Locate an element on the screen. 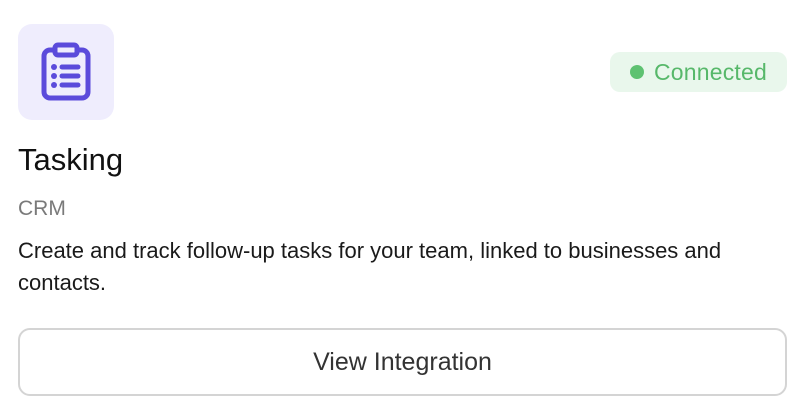 This screenshot has width=812, height=418. integration-logo is located at coordinates (66, 72).